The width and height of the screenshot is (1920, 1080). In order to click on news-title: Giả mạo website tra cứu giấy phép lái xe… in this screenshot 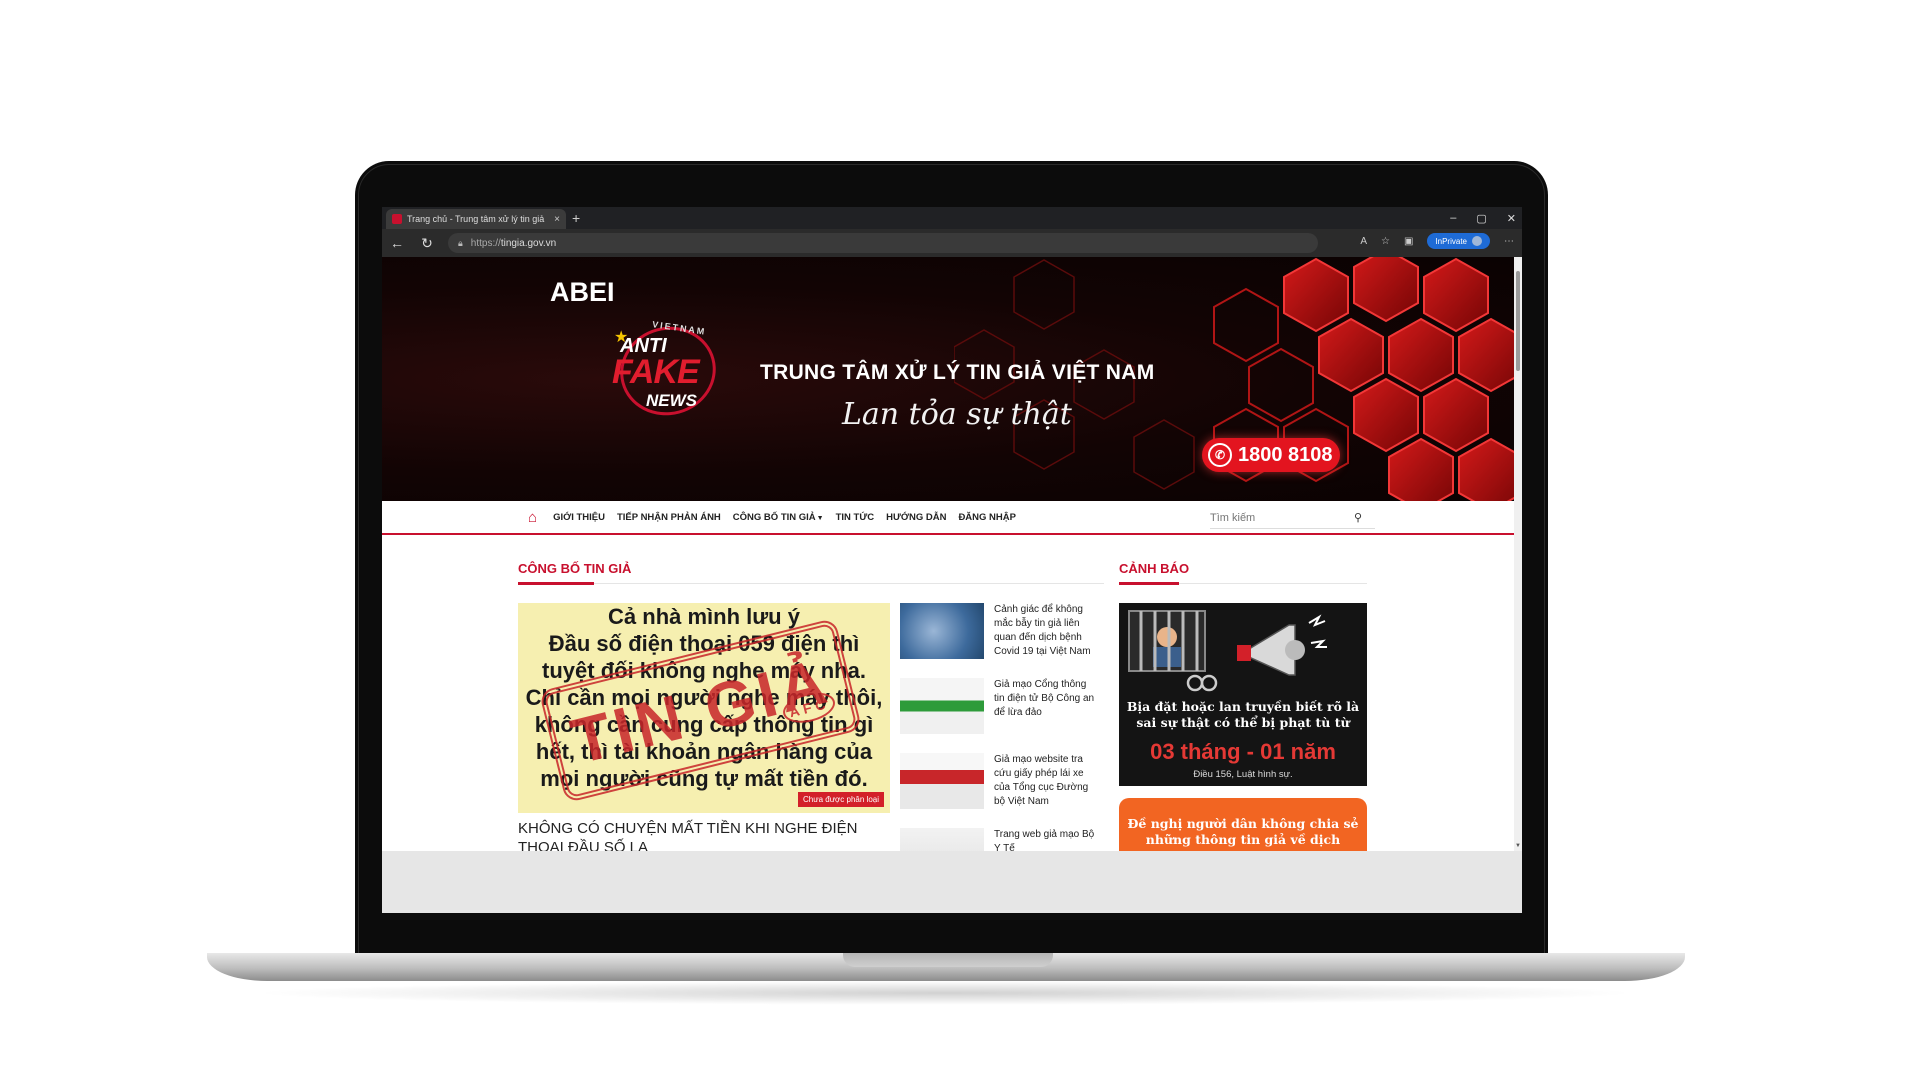, I will do `click(1046, 781)`.